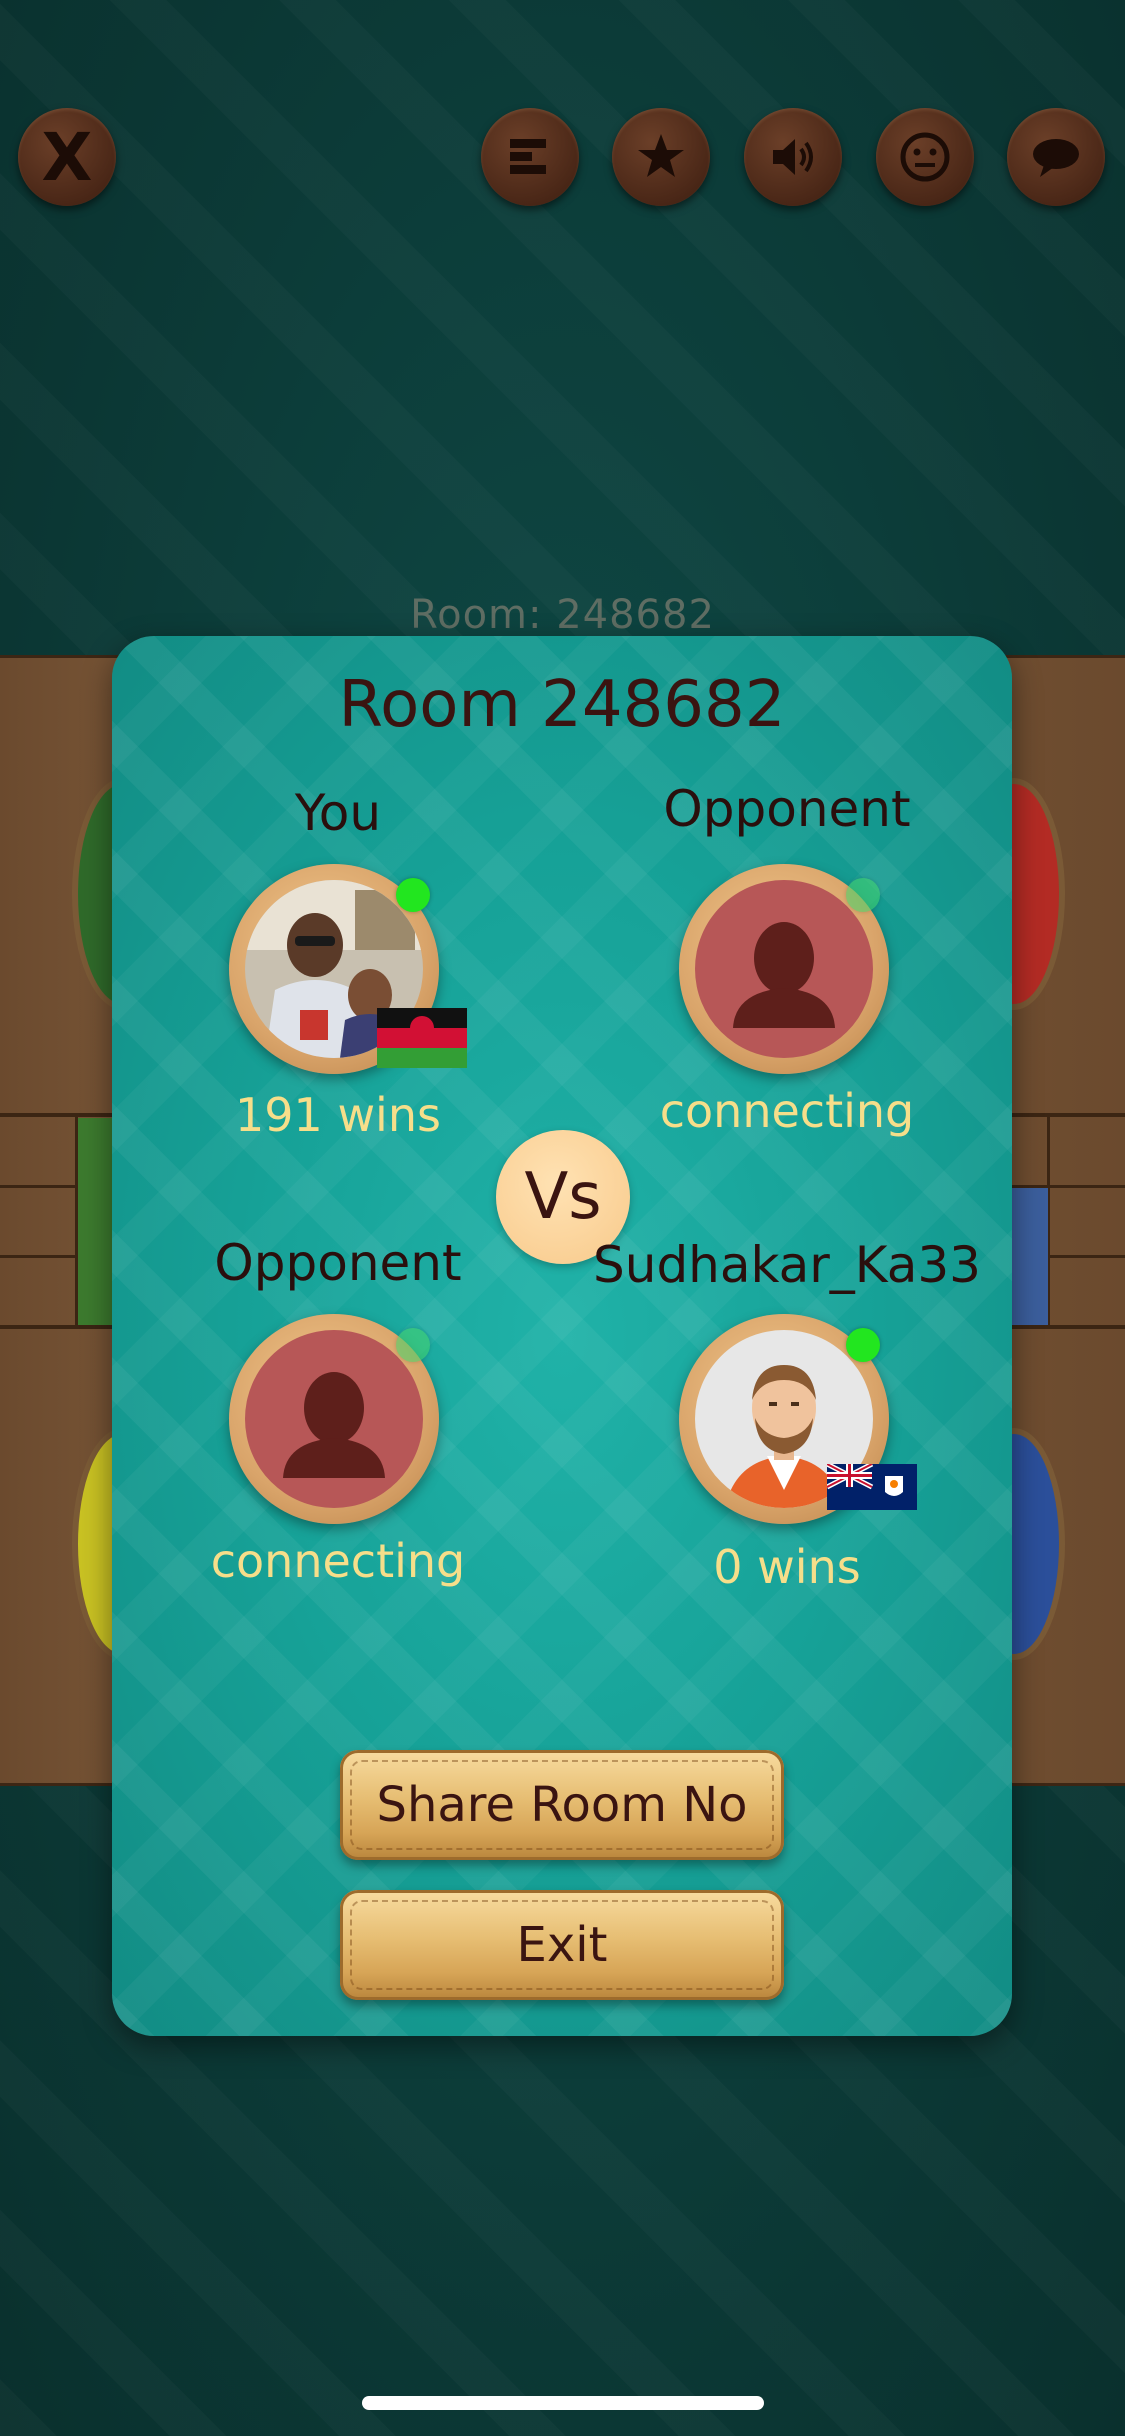 This screenshot has width=1125, height=2436. I want to click on player-you-wins: 191 wins, so click(338, 1115).